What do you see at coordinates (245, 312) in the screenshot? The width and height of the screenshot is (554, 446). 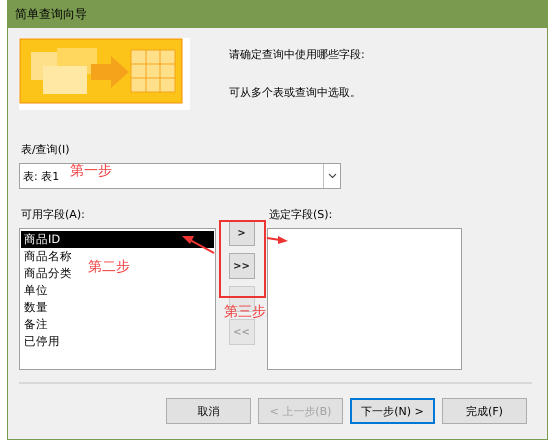 I see `annotation-text: 第三步` at bounding box center [245, 312].